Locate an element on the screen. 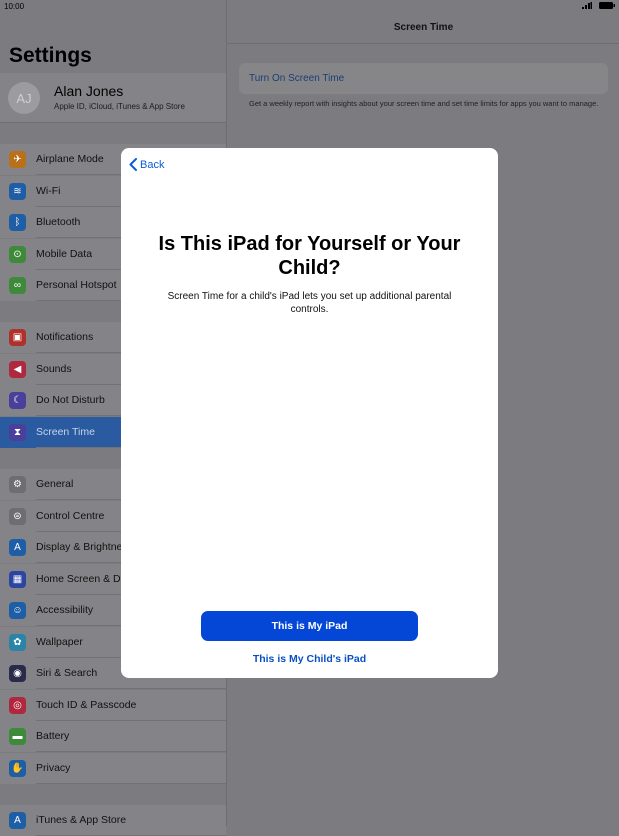 The height and width of the screenshot is (836, 619). speaker-icon: ◀ is located at coordinates (17, 369).